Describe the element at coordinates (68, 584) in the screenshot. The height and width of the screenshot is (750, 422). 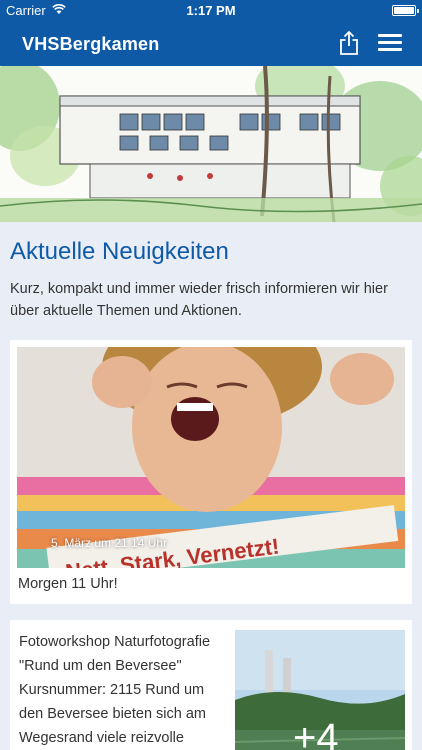
I see `news-caption: Morgen 11 Uhr!` at that location.